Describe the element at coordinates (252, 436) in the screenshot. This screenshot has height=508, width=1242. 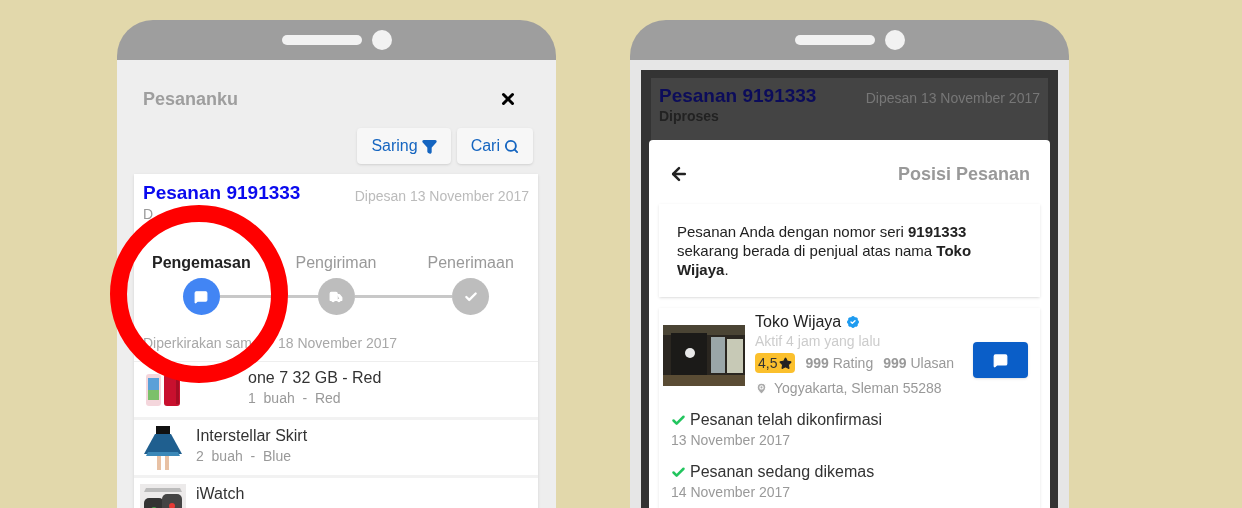
I see `product-name: Interstellar Skirt` at that location.